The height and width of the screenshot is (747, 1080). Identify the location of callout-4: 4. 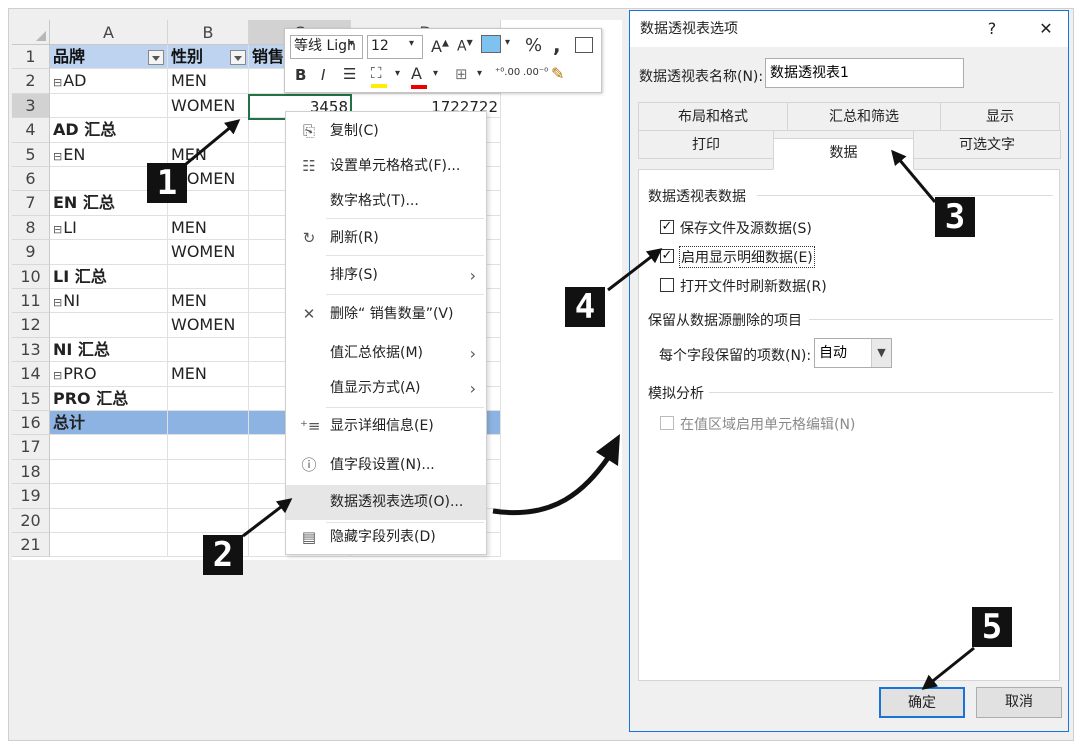
(585, 307).